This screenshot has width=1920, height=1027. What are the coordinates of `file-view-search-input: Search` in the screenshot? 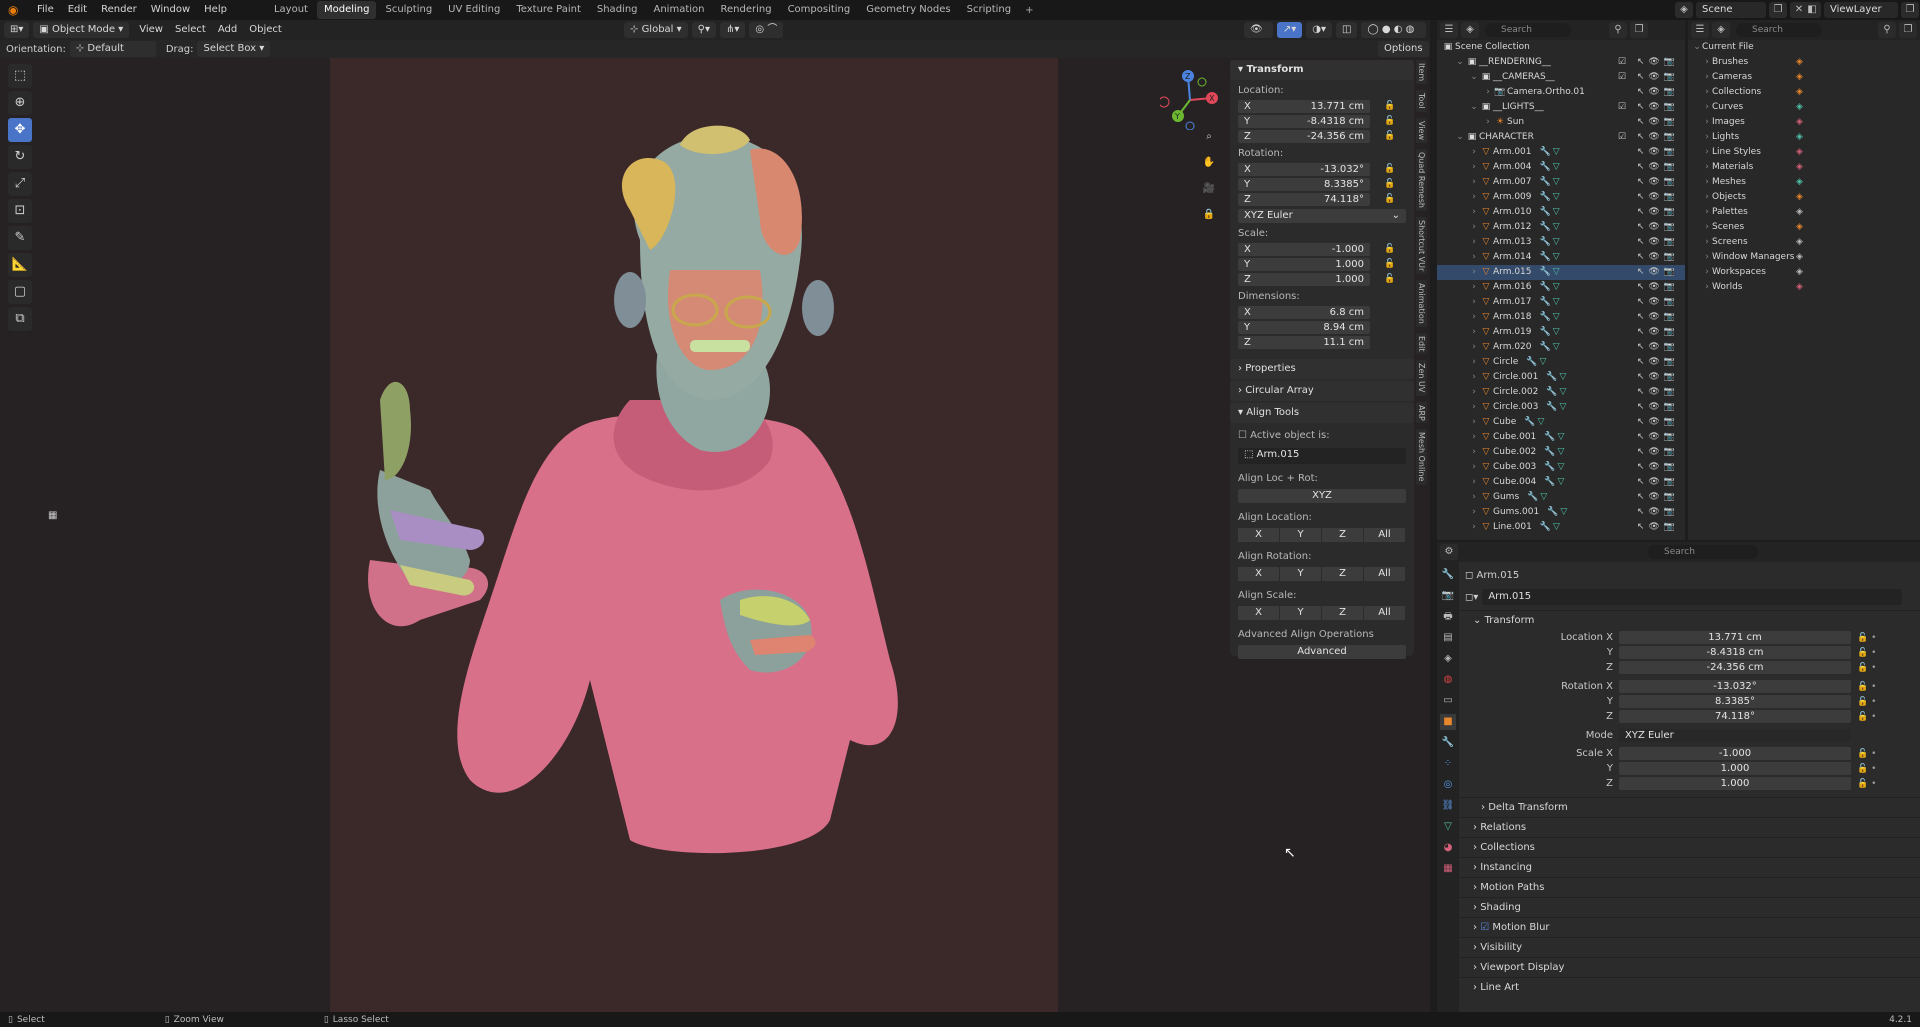 It's located at (1779, 30).